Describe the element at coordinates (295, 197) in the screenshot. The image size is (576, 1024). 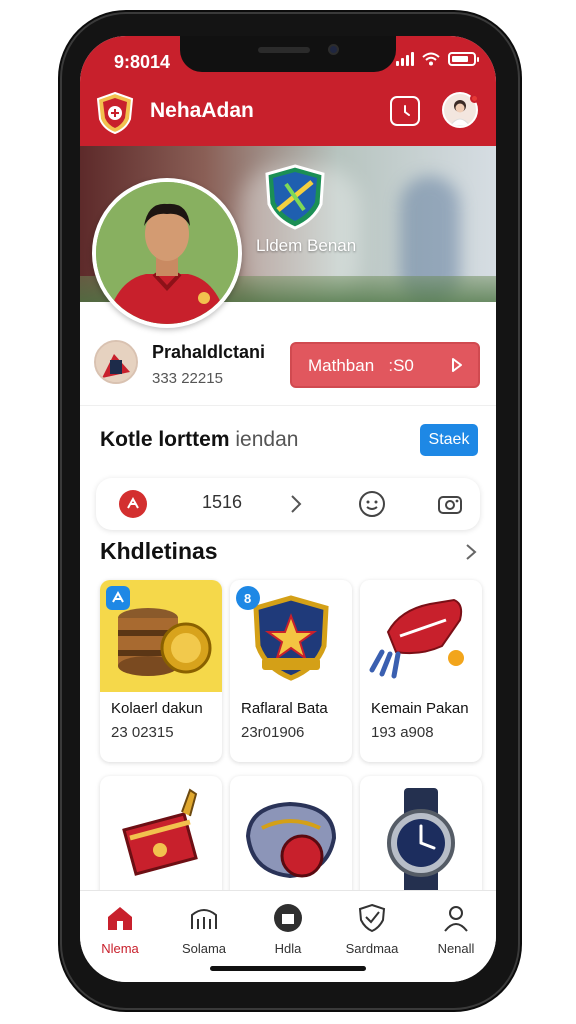
I see `team-badge-icon` at that location.